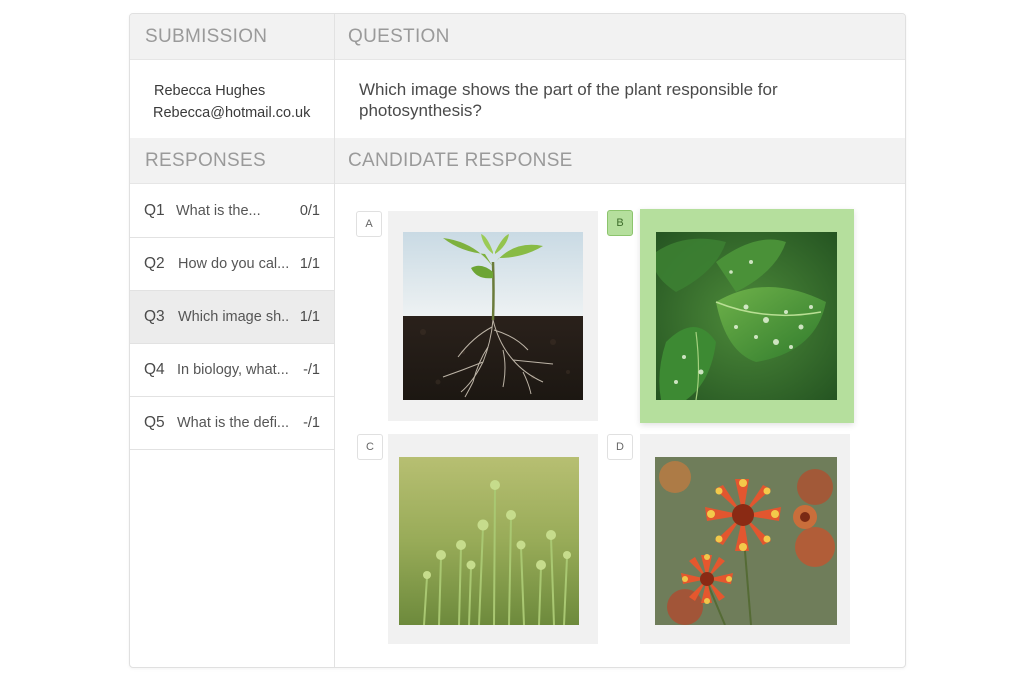  Describe the element at coordinates (309, 211) in the screenshot. I see `response-score: 0/1` at that location.